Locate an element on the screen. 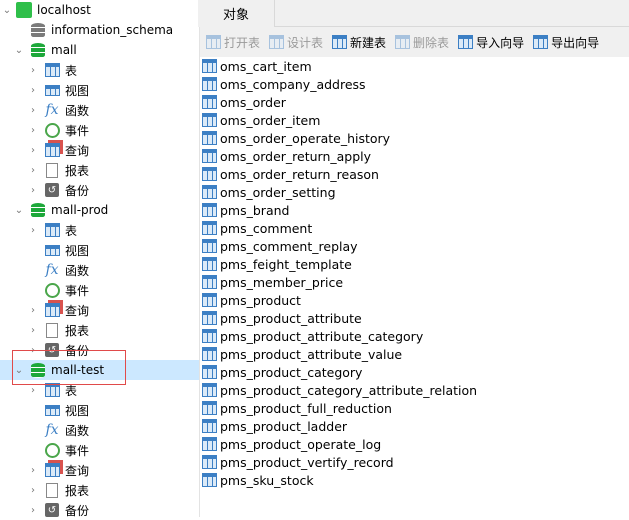  new-table-button: 新建表 is located at coordinates (358, 42).